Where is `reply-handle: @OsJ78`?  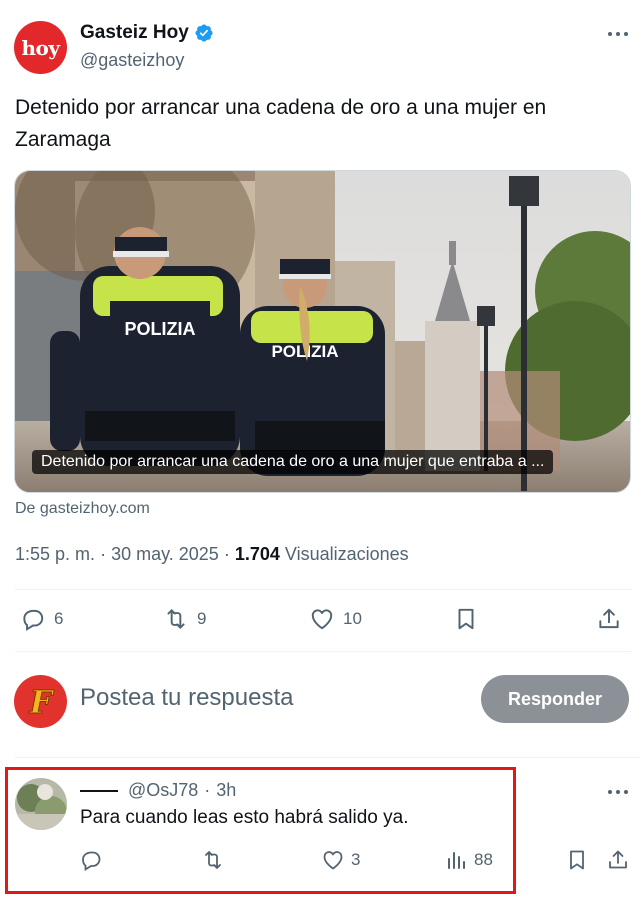
reply-handle: @OsJ78 is located at coordinates (163, 790).